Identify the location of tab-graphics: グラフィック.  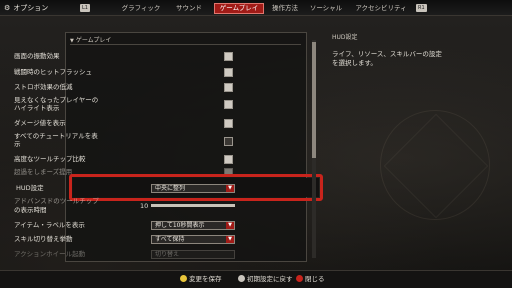
(141, 8).